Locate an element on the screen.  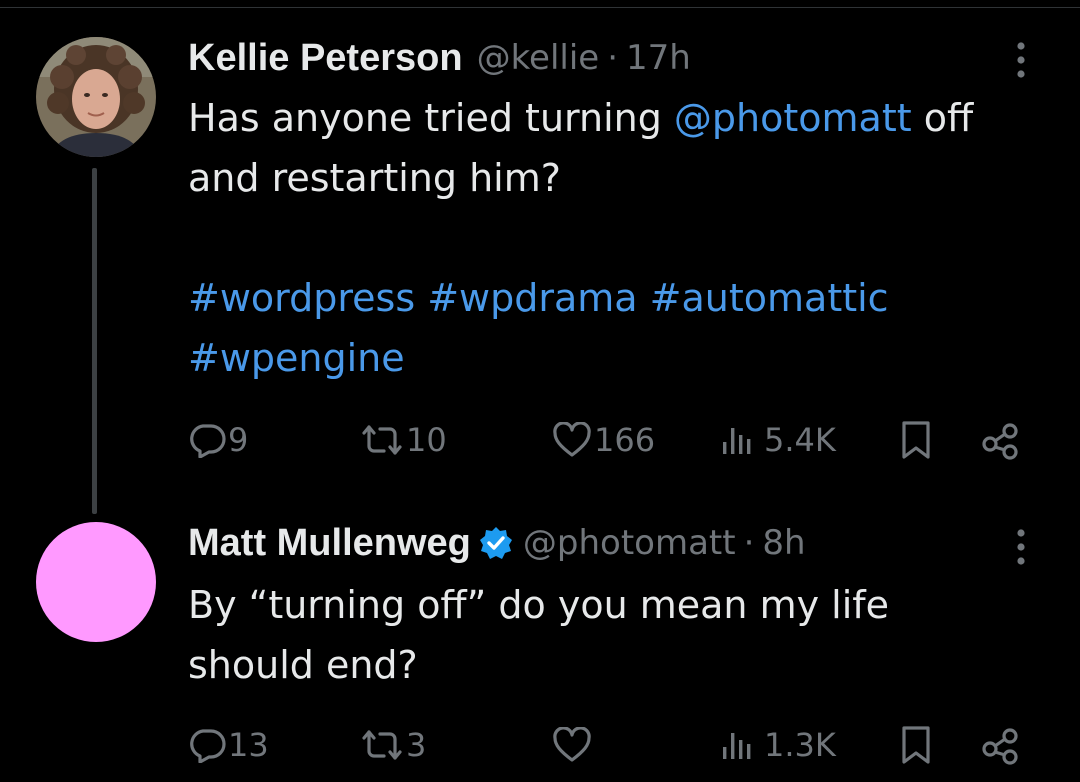
like-count: 166 is located at coordinates (625, 440).